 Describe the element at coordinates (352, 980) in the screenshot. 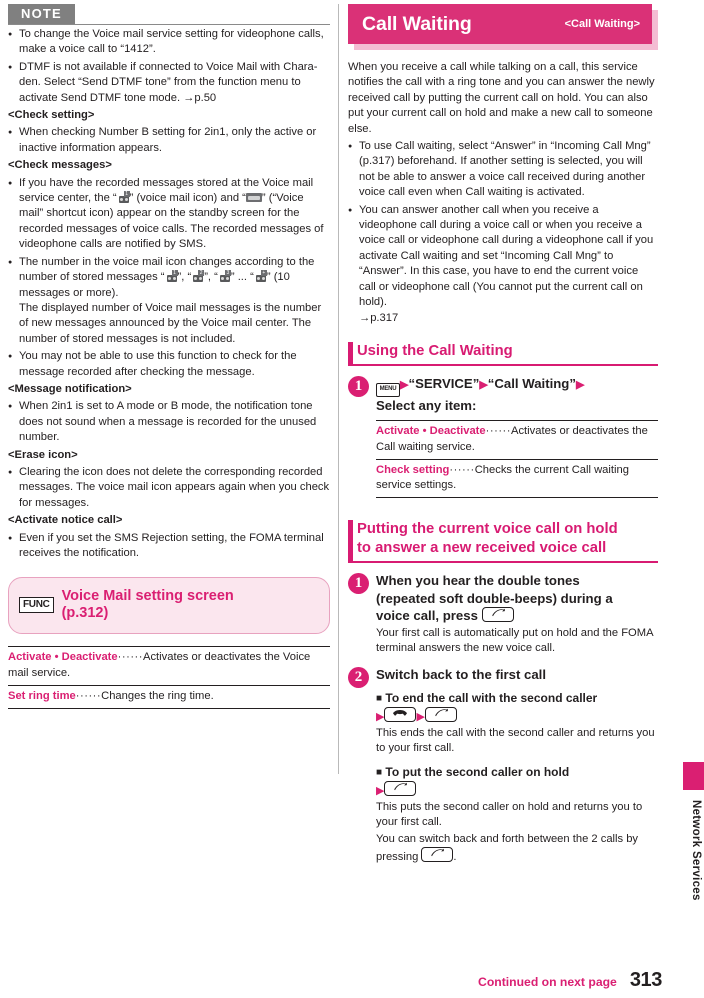

I see `page-footer: Continued on next page 313` at that location.